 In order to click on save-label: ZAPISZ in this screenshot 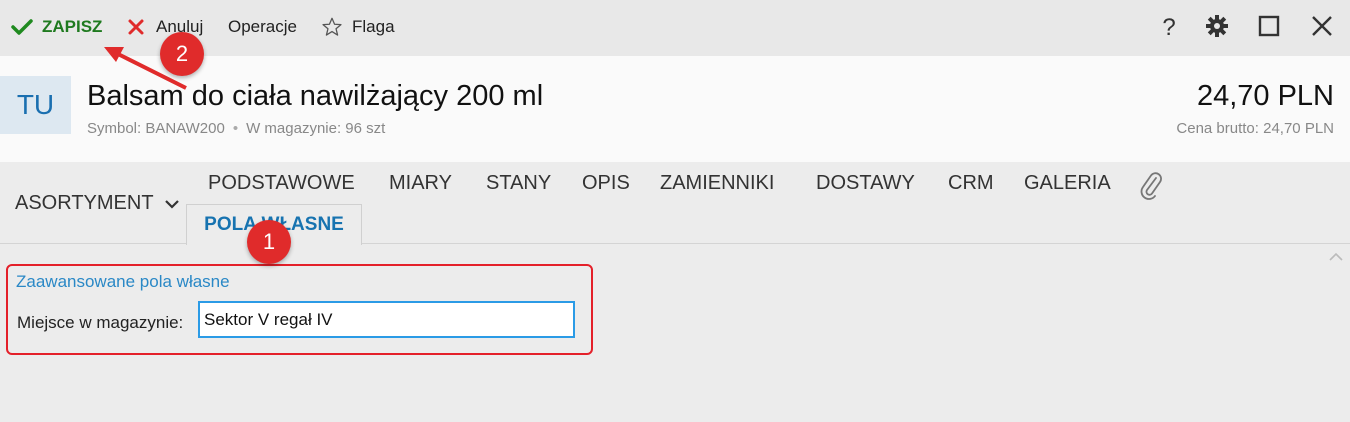, I will do `click(72, 26)`.